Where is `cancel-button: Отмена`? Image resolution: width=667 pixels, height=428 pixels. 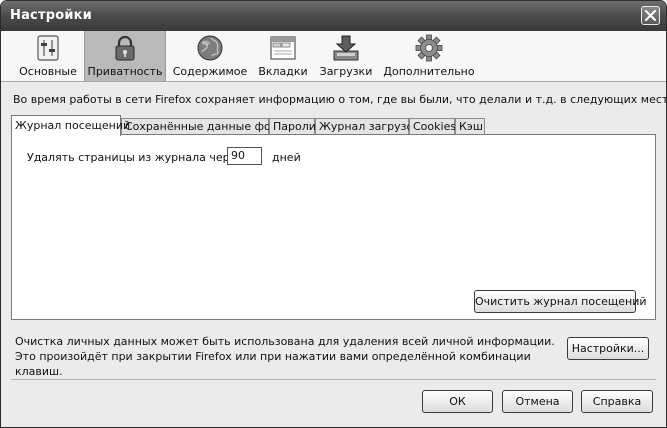
cancel-button: Отмена is located at coordinates (537, 401).